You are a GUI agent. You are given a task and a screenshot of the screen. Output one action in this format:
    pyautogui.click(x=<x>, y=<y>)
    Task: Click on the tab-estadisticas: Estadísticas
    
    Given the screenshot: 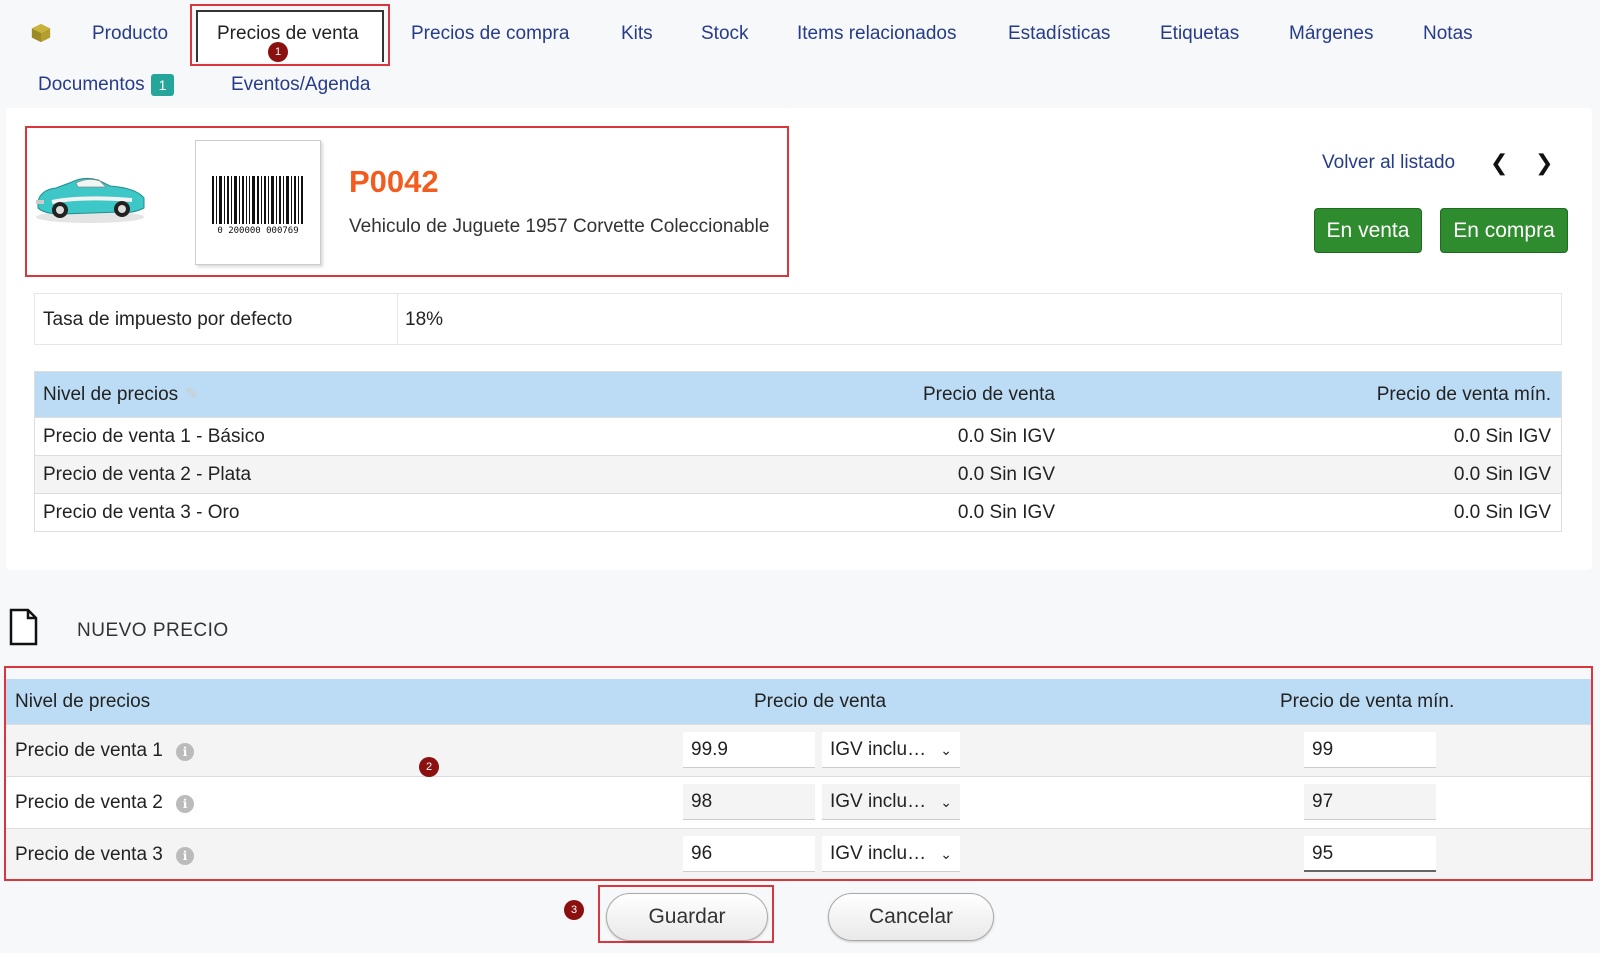 What is the action you would take?
    pyautogui.click(x=1059, y=34)
    